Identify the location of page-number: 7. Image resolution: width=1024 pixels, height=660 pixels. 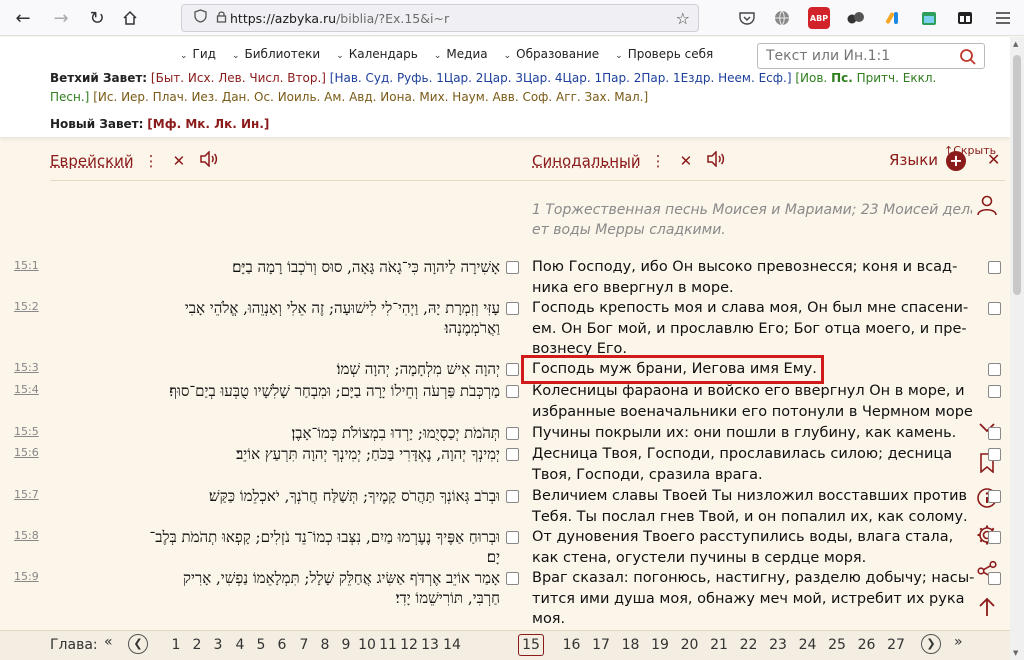
(304, 645).